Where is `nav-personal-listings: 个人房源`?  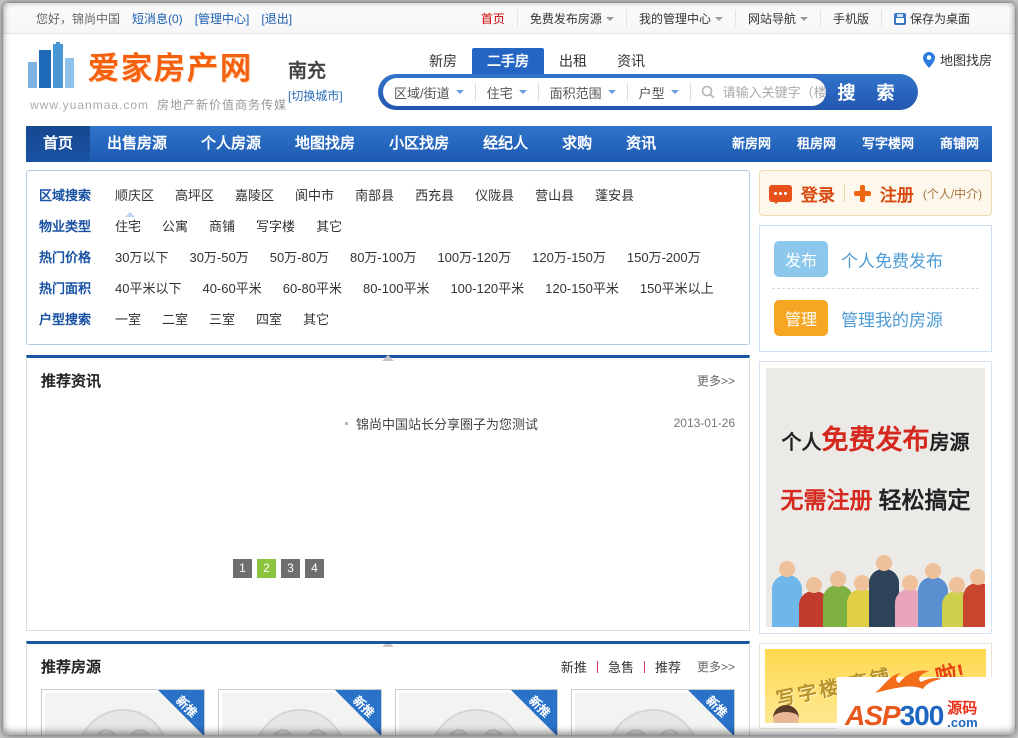
nav-personal-listings: 个人房源 is located at coordinates (231, 144).